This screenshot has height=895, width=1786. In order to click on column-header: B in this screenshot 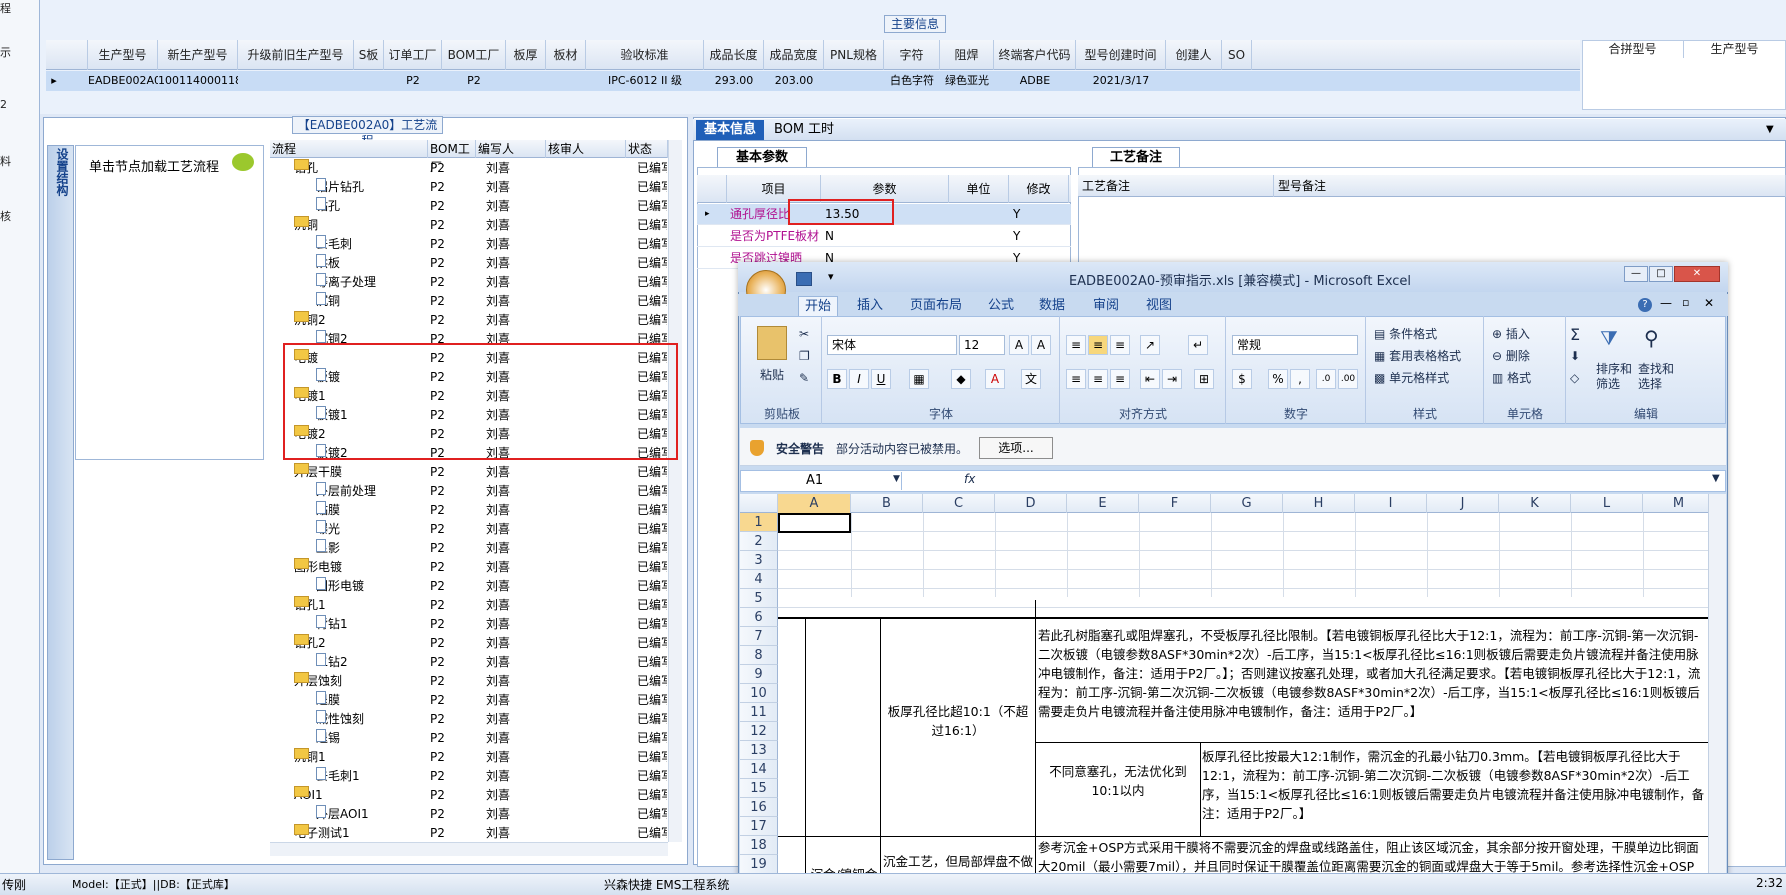, I will do `click(887, 503)`.